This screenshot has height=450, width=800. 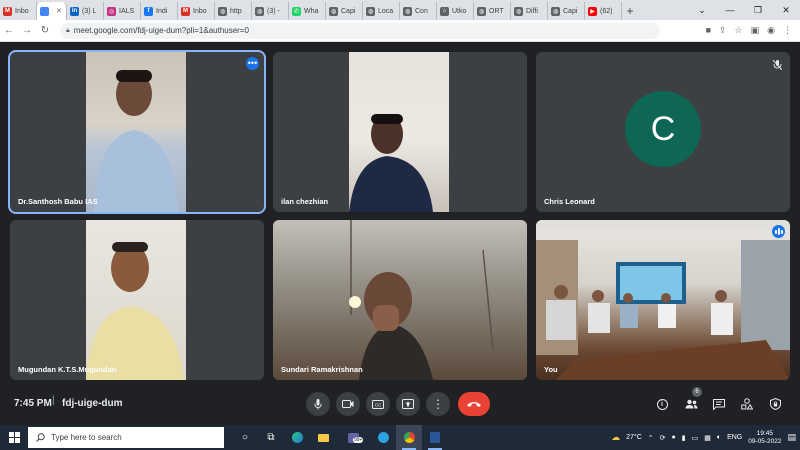 I want to click on meeting-control-bar: 7:45 PM | fdj-uige-dum CC ⋮ i 6, so click(x=400, y=404).